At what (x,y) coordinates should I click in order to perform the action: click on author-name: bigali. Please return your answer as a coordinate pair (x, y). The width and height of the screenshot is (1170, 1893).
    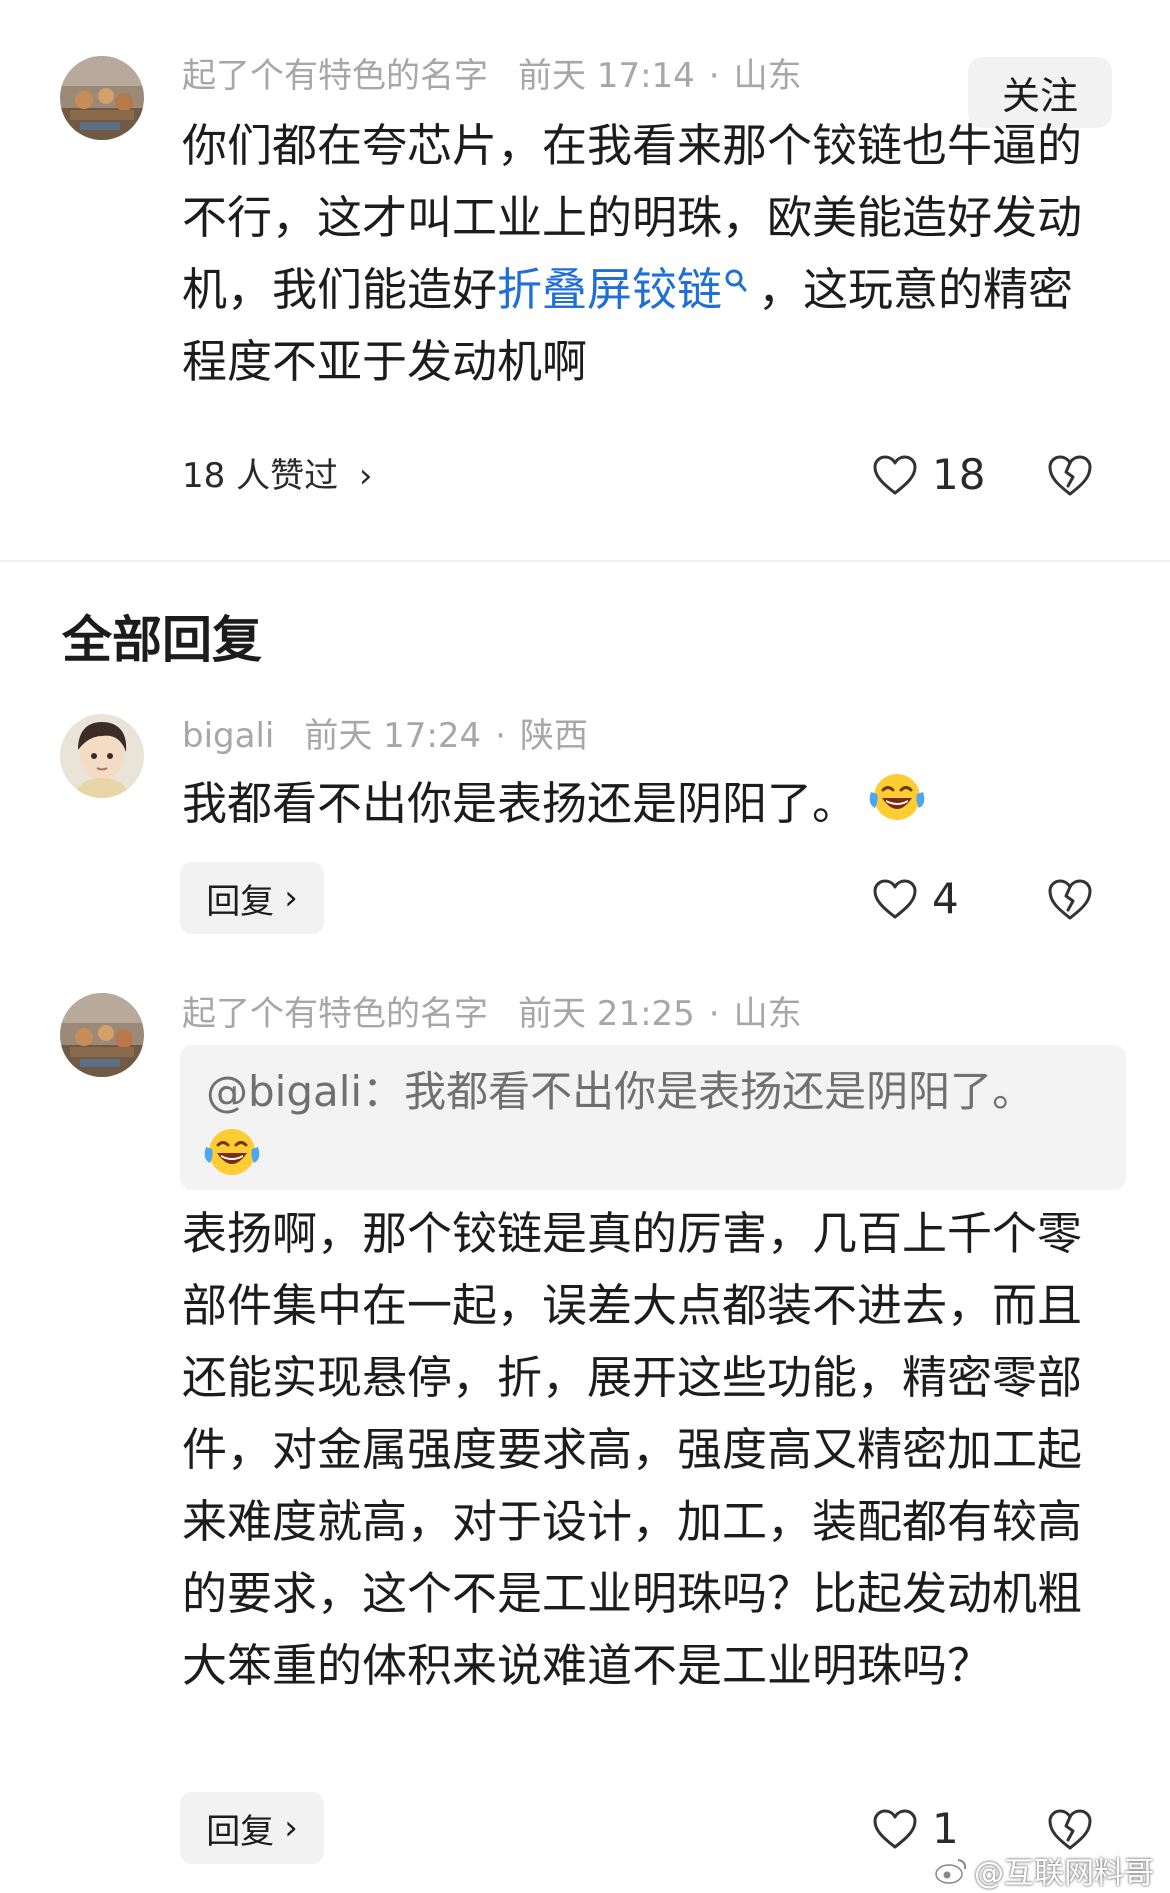
    Looking at the image, I should click on (228, 736).